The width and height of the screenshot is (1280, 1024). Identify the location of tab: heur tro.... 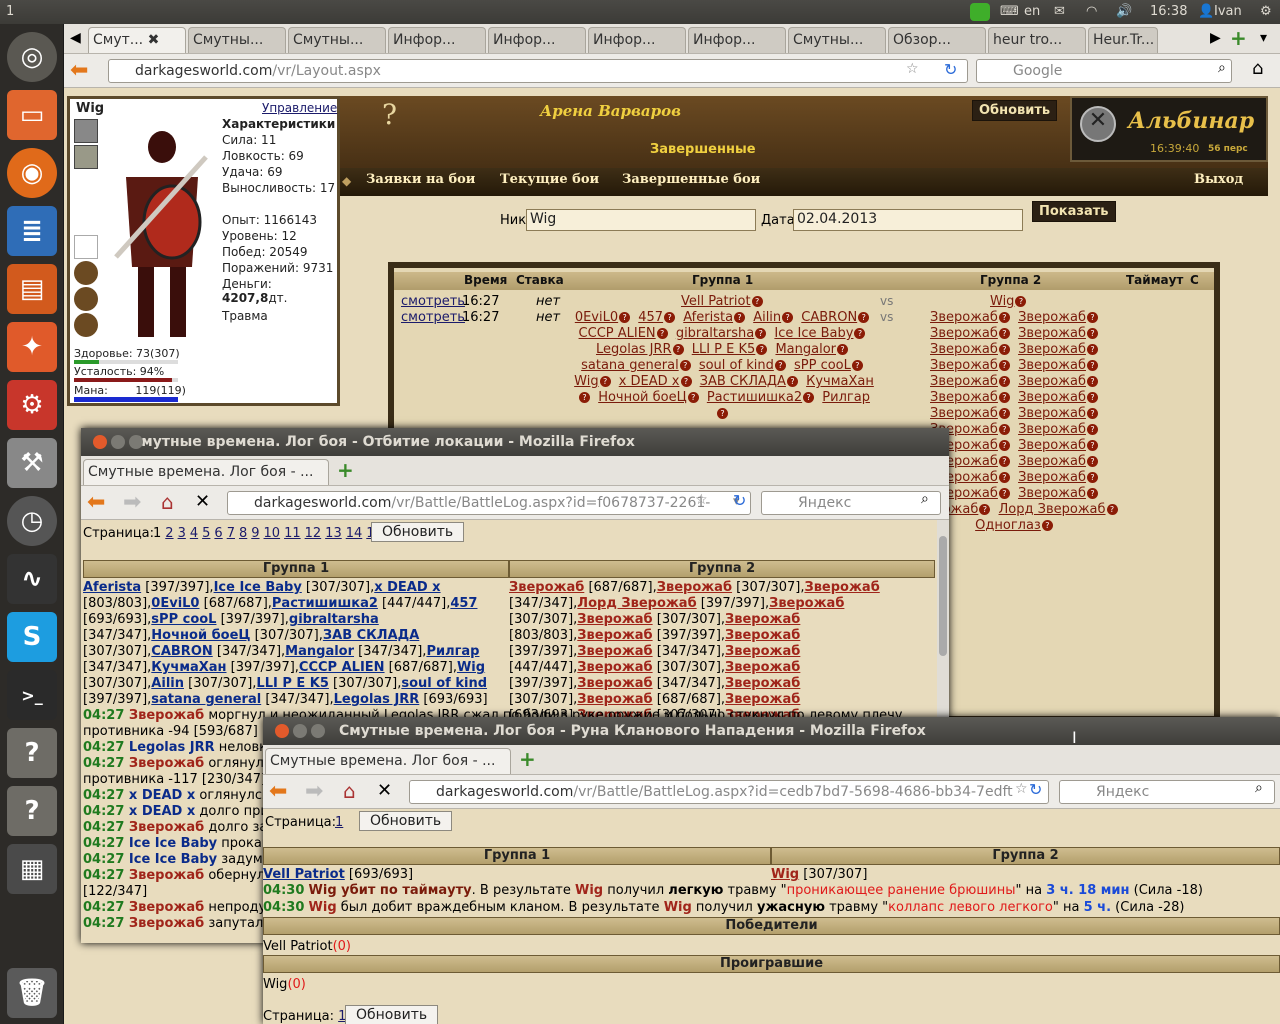
(1037, 40).